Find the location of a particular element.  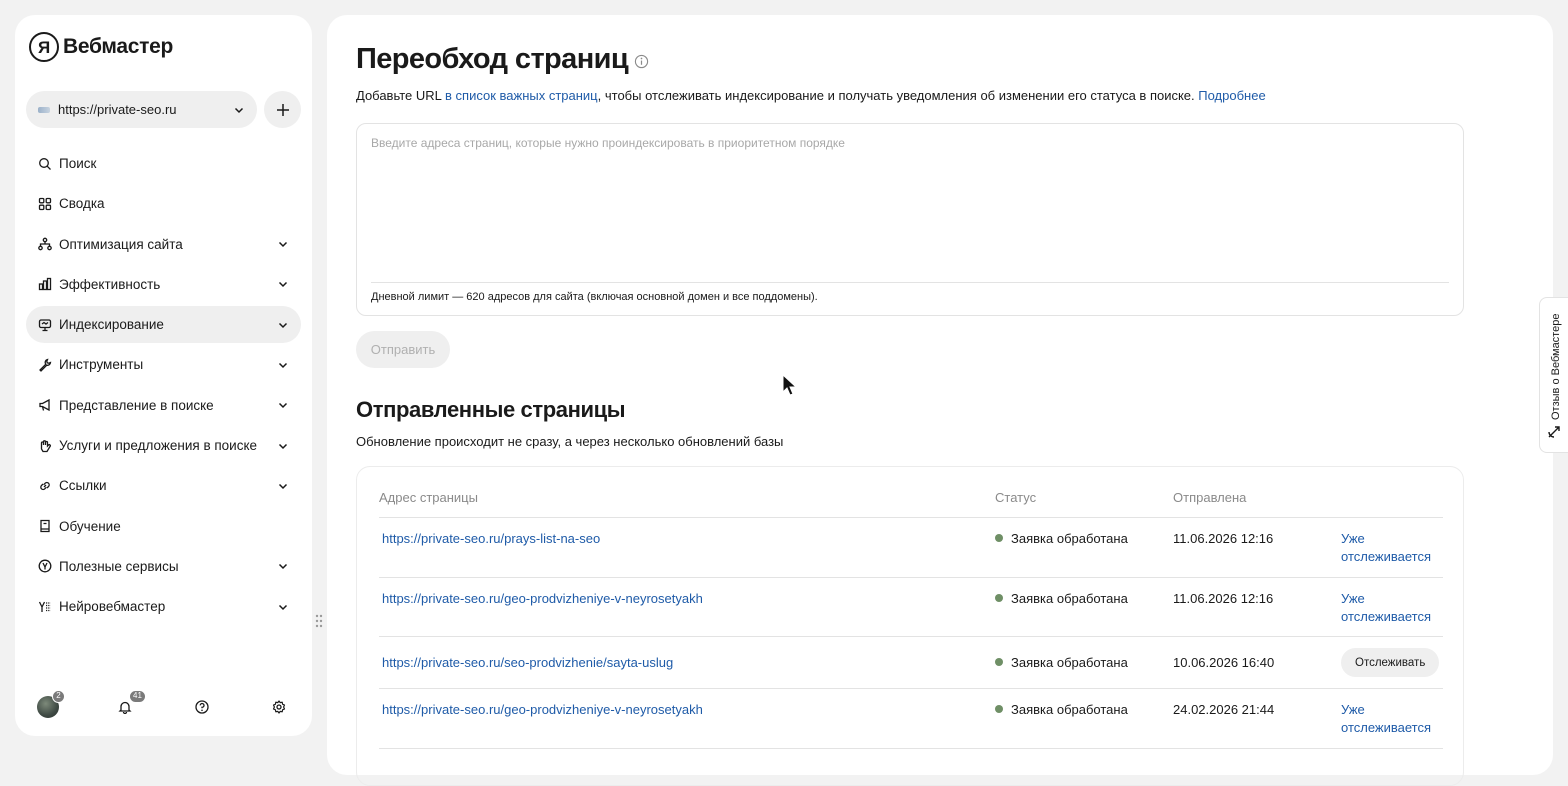

add-site-button is located at coordinates (282, 109).